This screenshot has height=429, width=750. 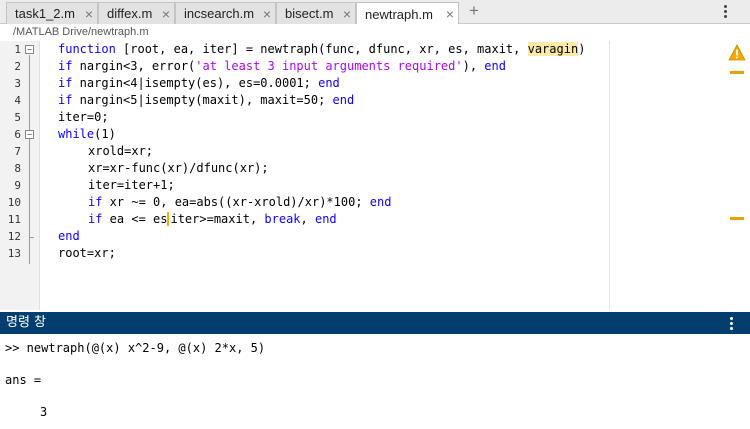 What do you see at coordinates (737, 52) in the screenshot?
I see `warning-triangle-icon` at bounding box center [737, 52].